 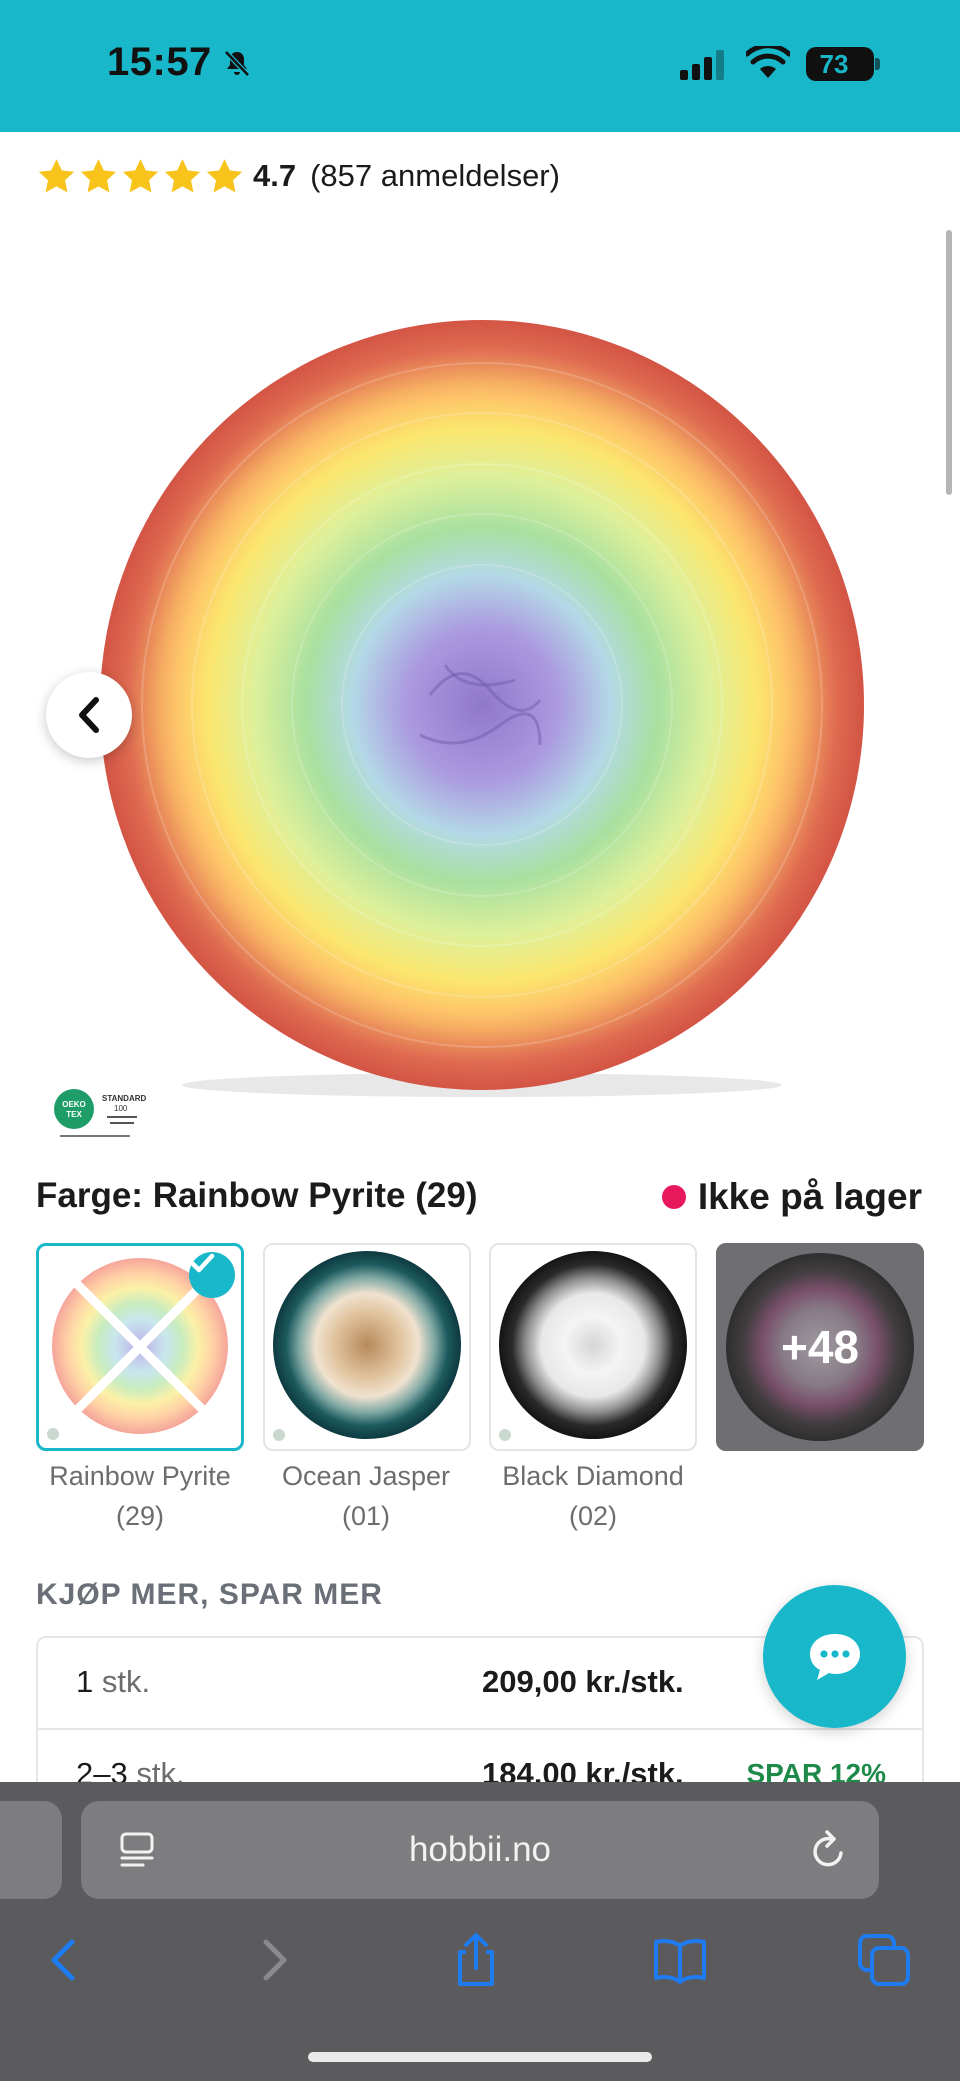 I want to click on price-row-price: 209,00 kr./stk., so click(x=583, y=1681).